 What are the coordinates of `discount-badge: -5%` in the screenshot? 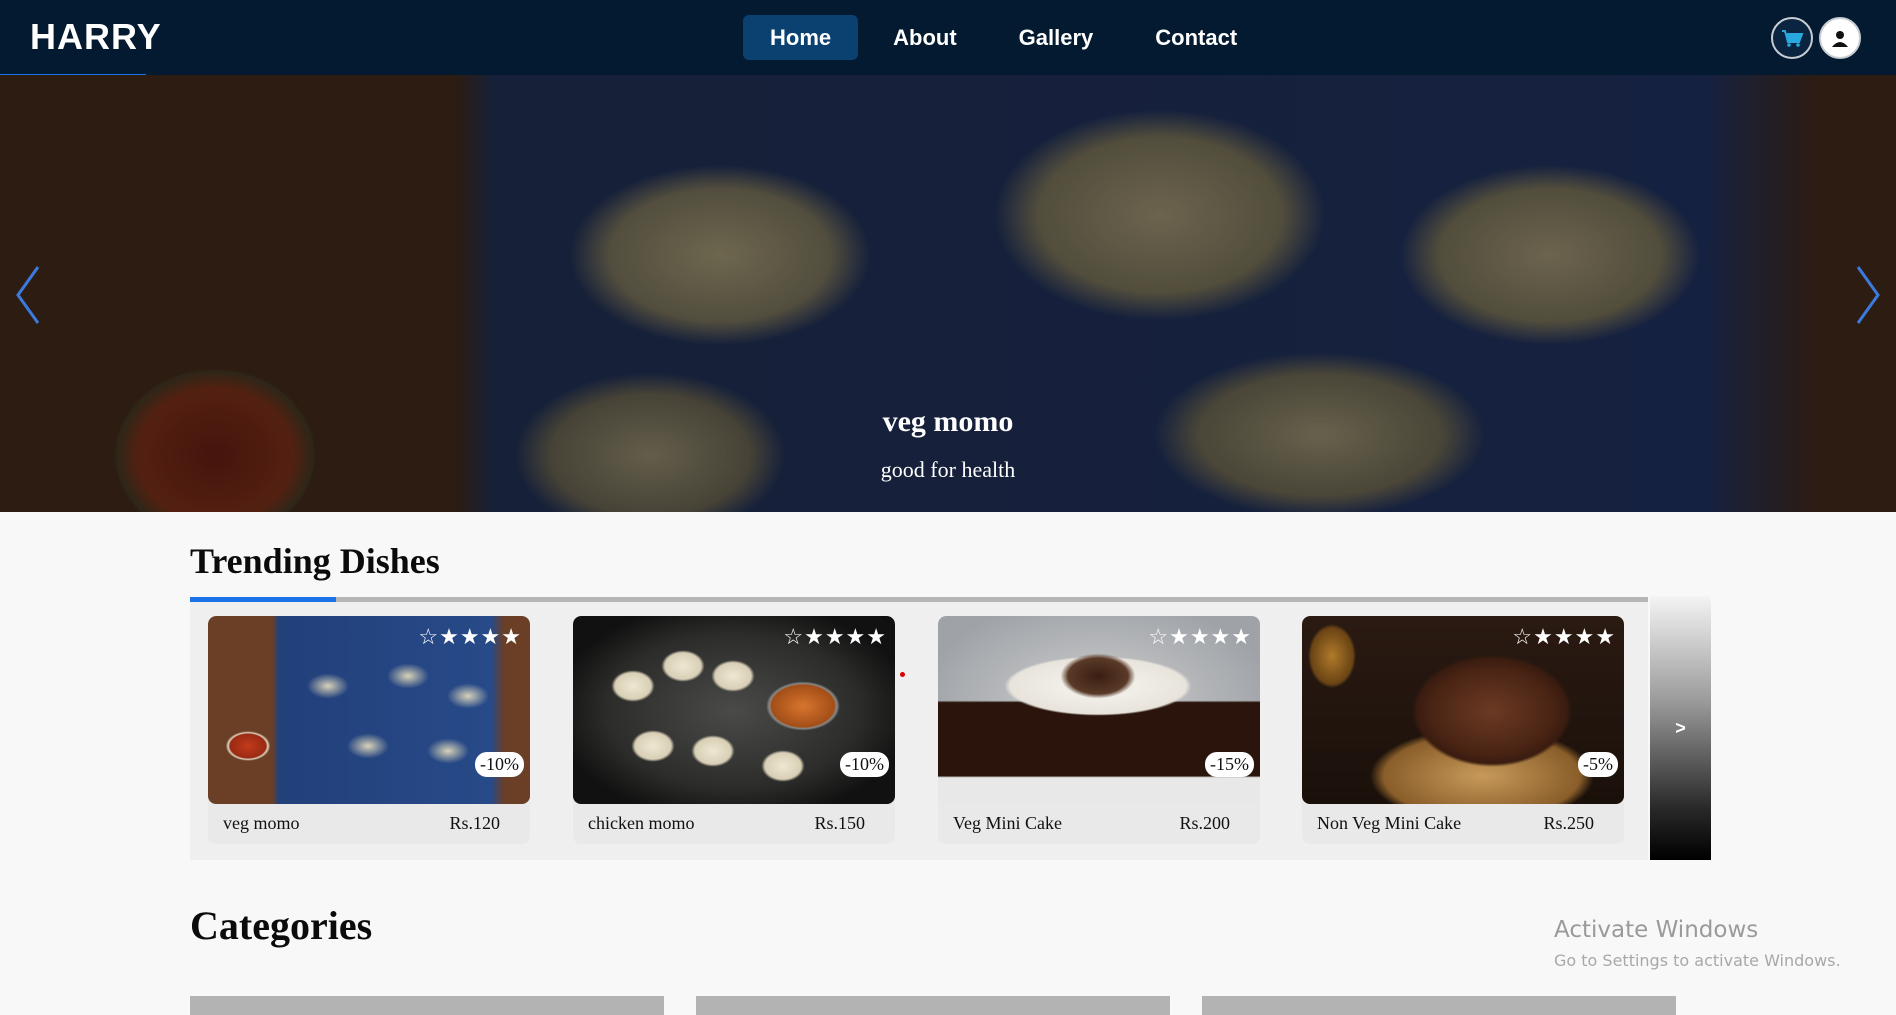 It's located at (1598, 764).